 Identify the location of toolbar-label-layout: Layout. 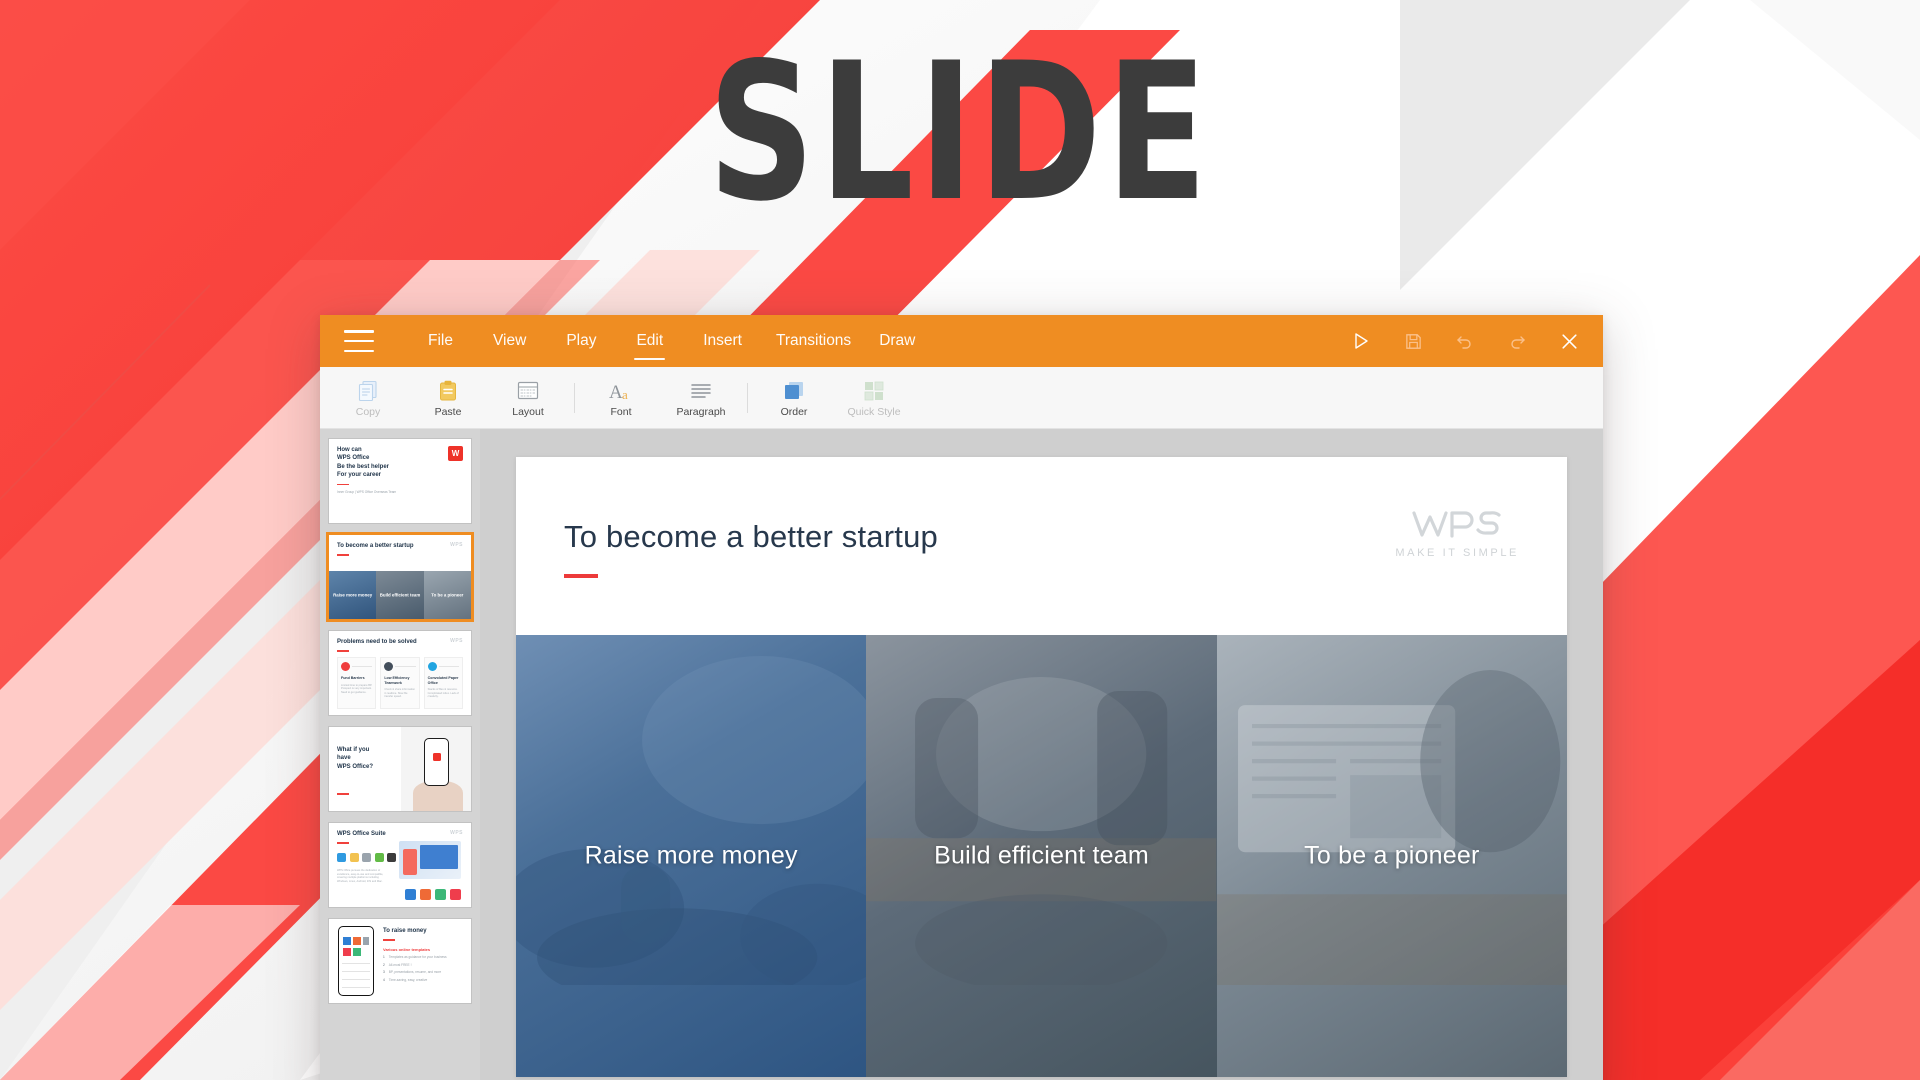
(528, 412).